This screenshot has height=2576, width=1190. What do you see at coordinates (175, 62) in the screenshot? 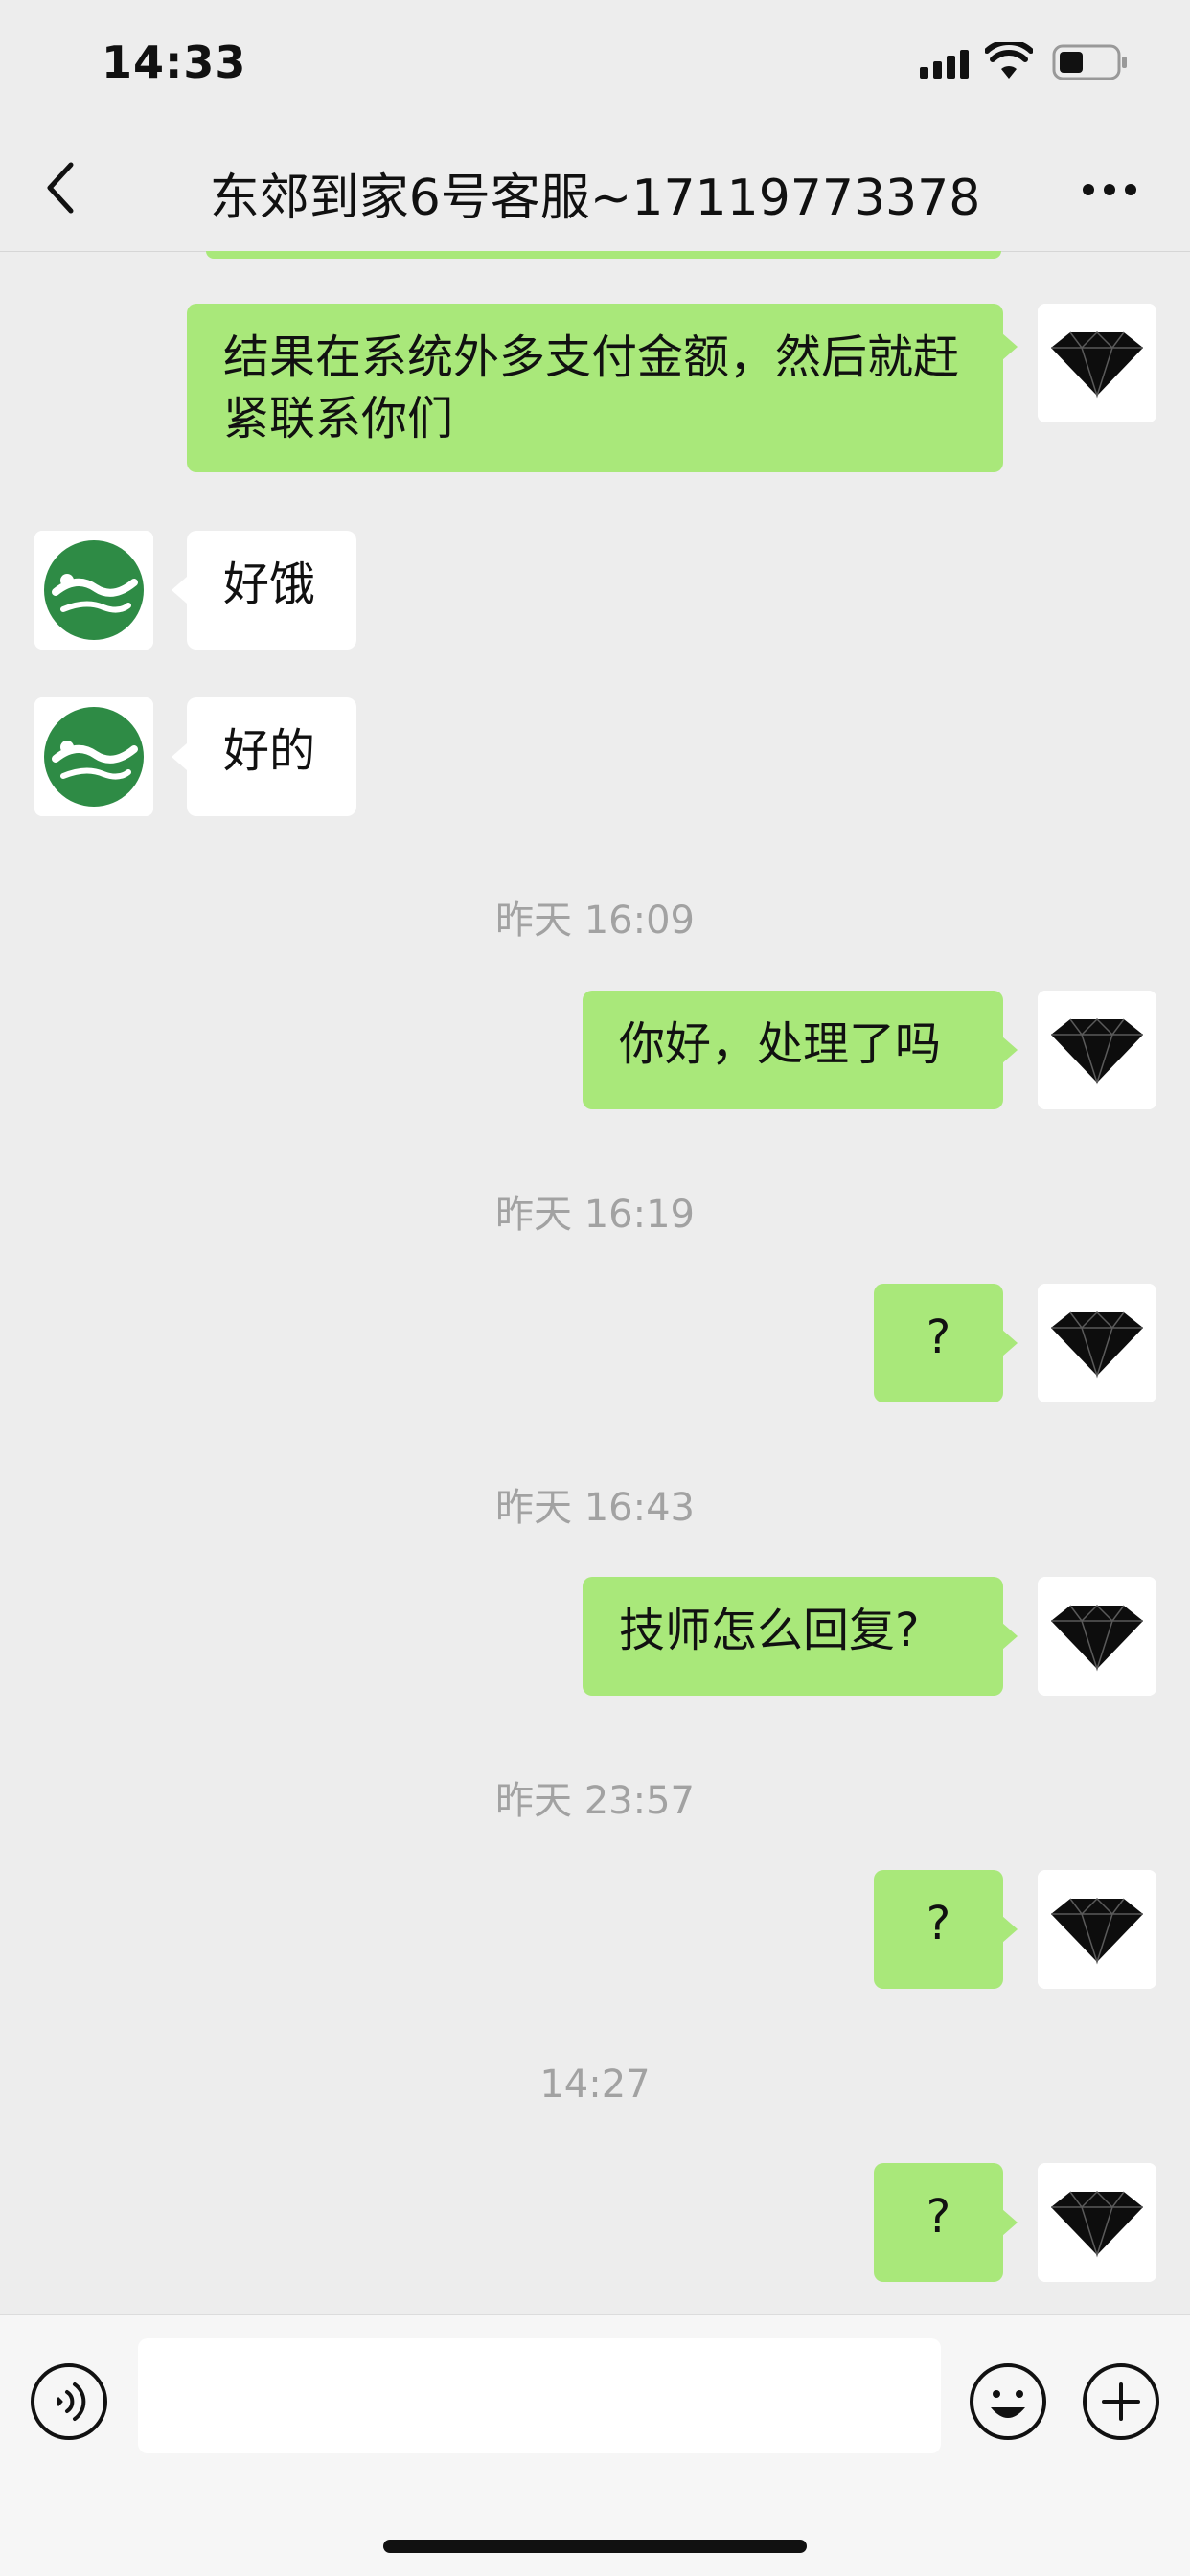
I see `status-time: 14:33` at bounding box center [175, 62].